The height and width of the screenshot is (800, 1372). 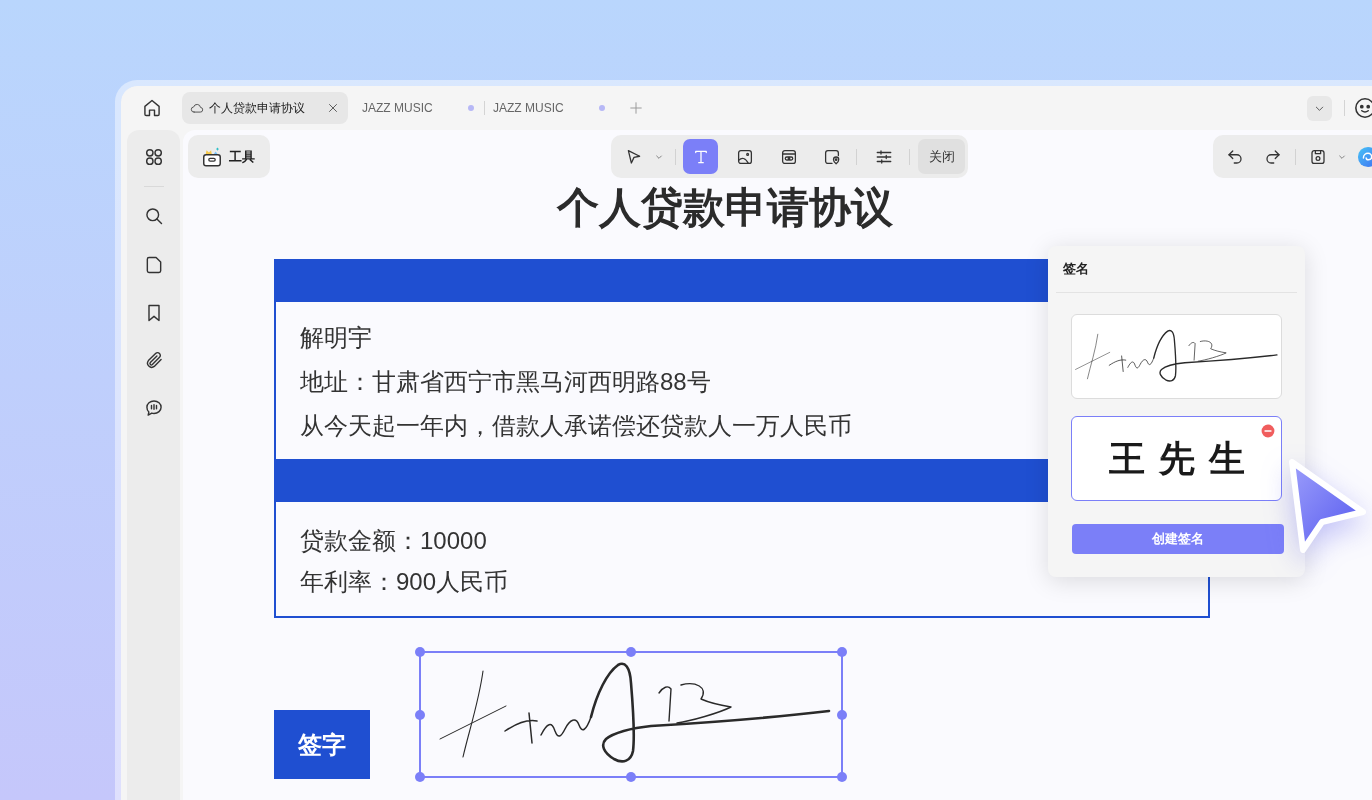 What do you see at coordinates (725, 208) in the screenshot?
I see `document-title: 个人贷款申请协议` at bounding box center [725, 208].